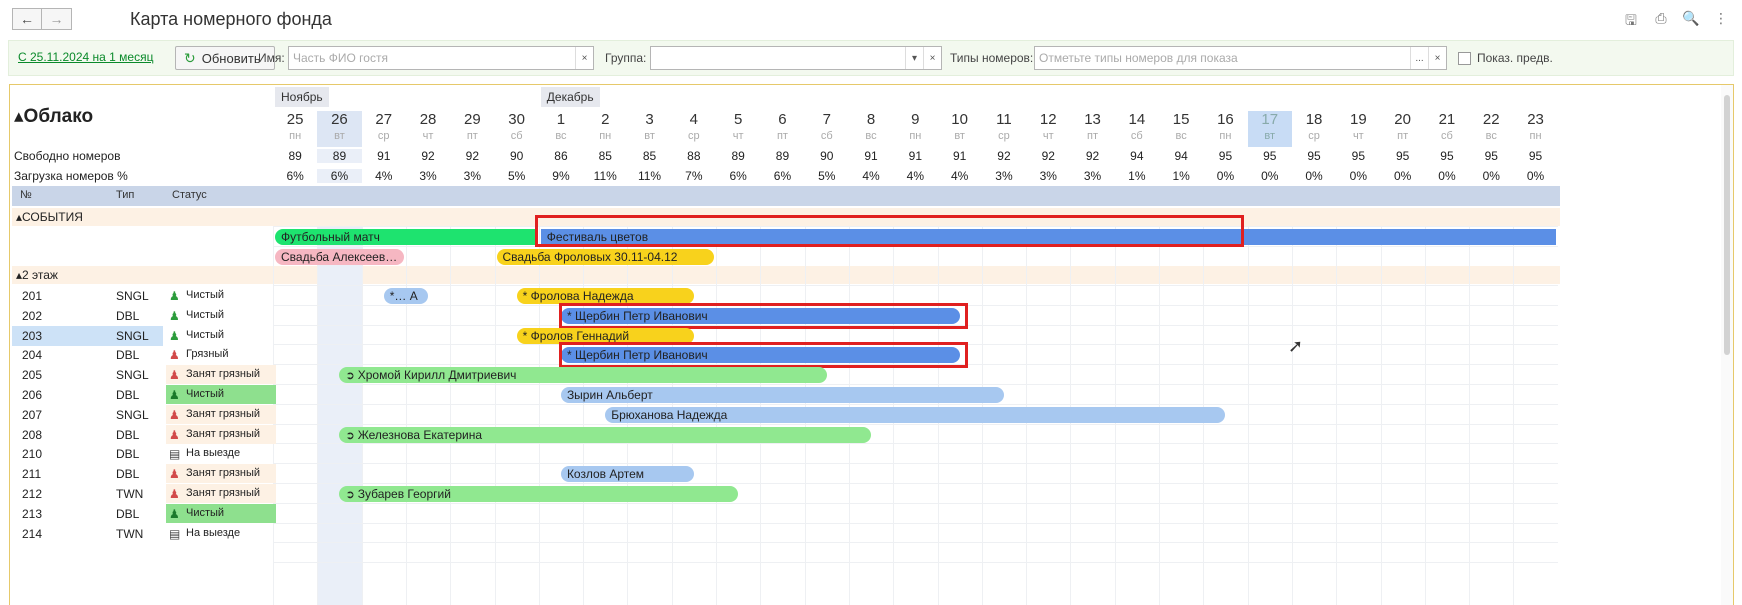  Describe the element at coordinates (914, 58) in the screenshot. I see `group-dropdown-icon: ▾` at that location.